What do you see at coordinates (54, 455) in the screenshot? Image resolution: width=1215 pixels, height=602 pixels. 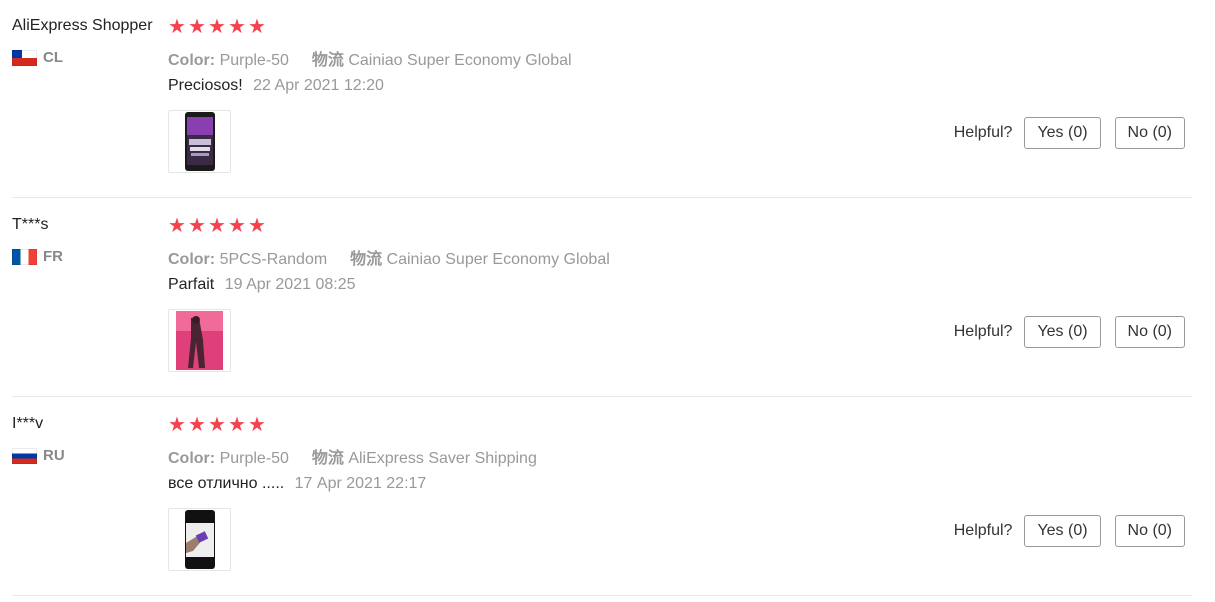 I see `country-code: RU` at bounding box center [54, 455].